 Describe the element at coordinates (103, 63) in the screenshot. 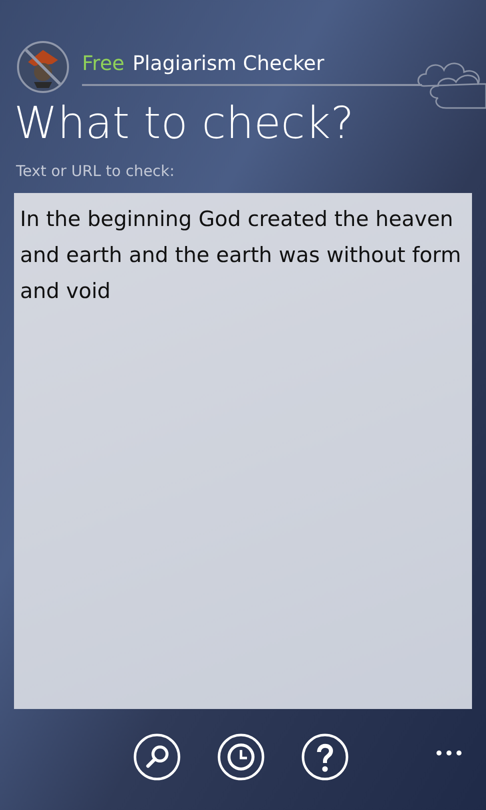

I see `edition-label: Free` at that location.